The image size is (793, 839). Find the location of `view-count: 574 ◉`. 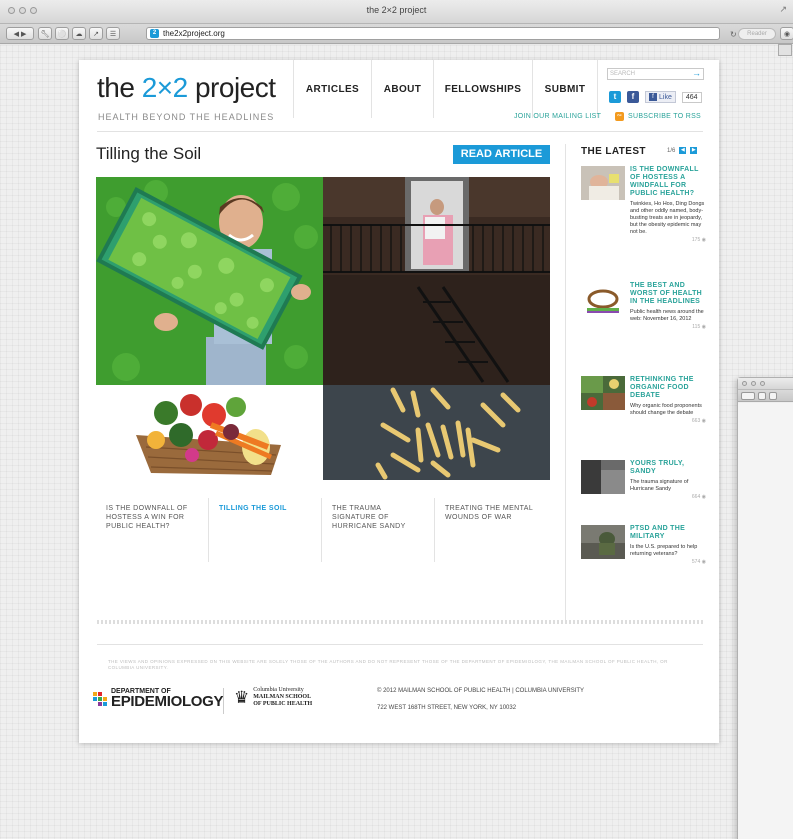

view-count: 574 ◉ is located at coordinates (668, 562).